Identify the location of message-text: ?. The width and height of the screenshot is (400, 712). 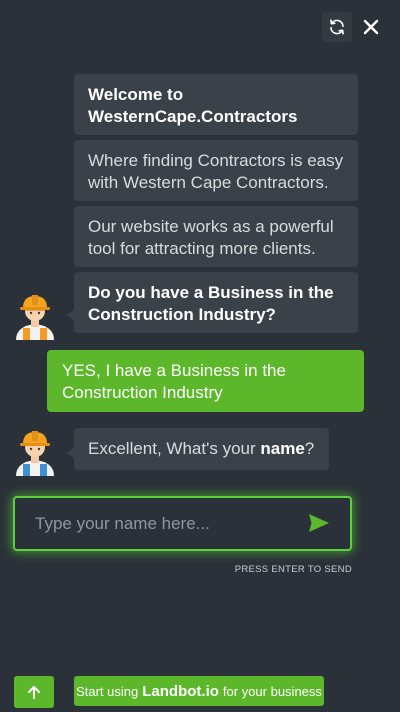
(309, 448).